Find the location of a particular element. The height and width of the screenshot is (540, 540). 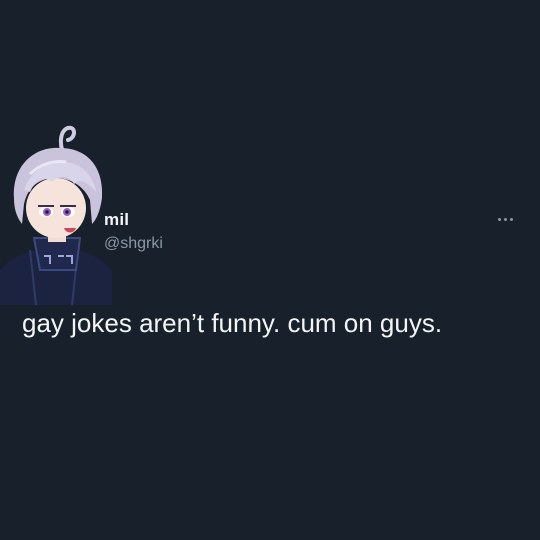

avatar is located at coordinates (56, 212).